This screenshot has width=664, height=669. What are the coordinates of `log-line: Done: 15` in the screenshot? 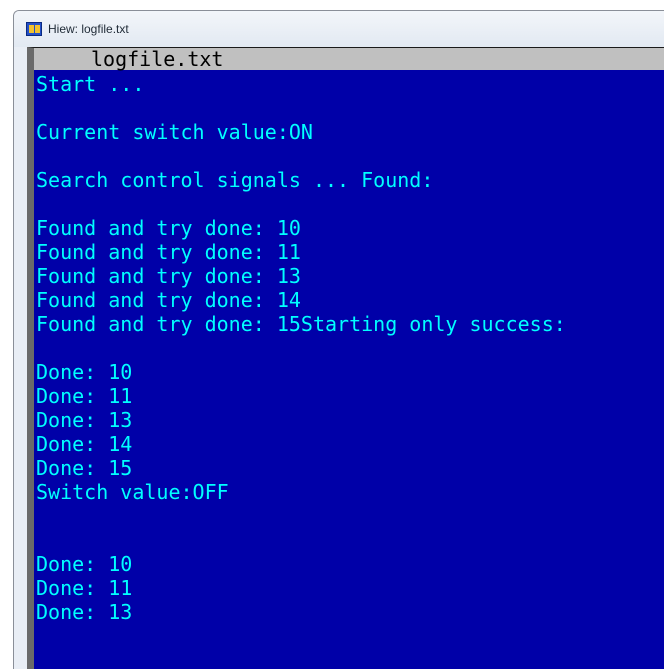 It's located at (84, 468).